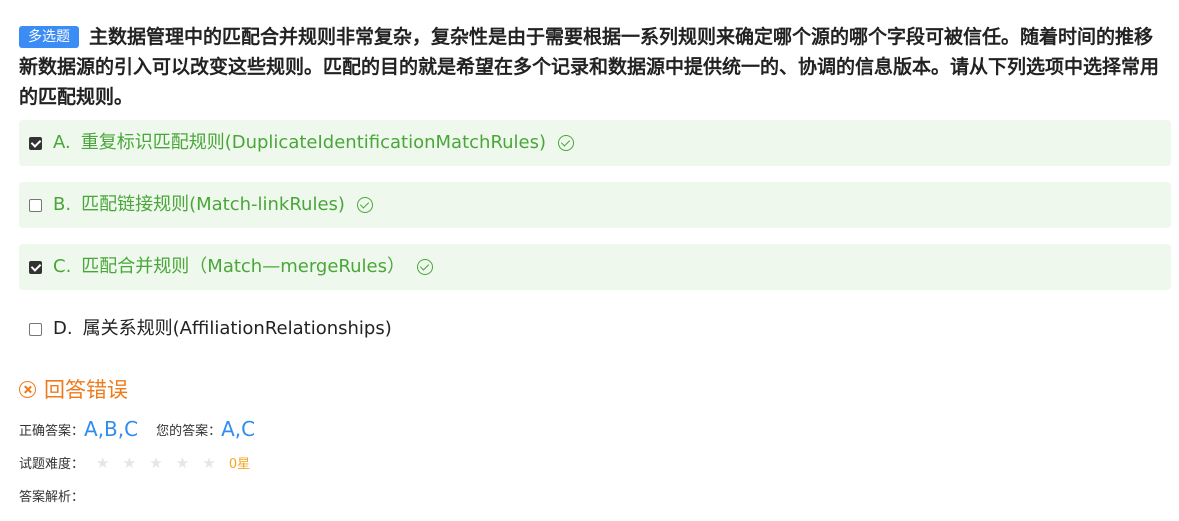 Image resolution: width=1179 pixels, height=521 pixels. Describe the element at coordinates (595, 267) in the screenshot. I see `option-c: C. 匹配合并规则（Match—mergeRules）` at that location.